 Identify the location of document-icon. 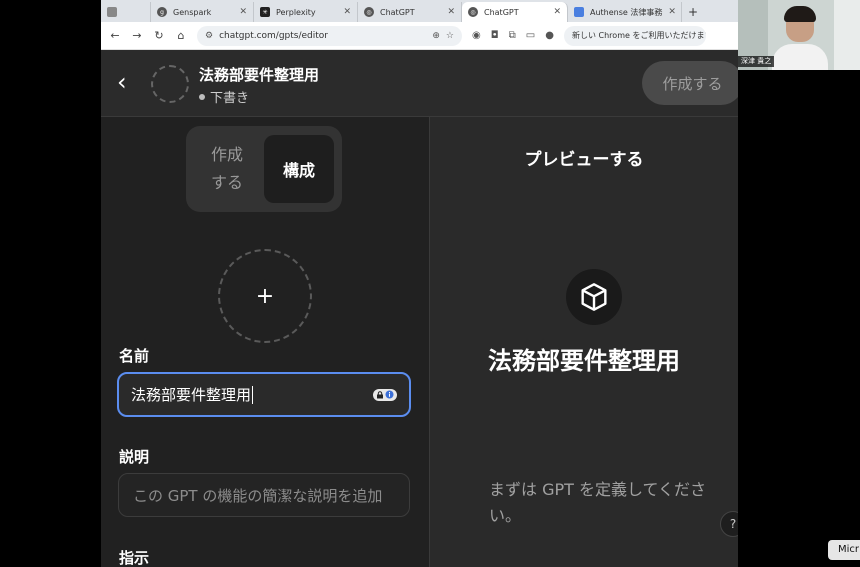
(579, 12).